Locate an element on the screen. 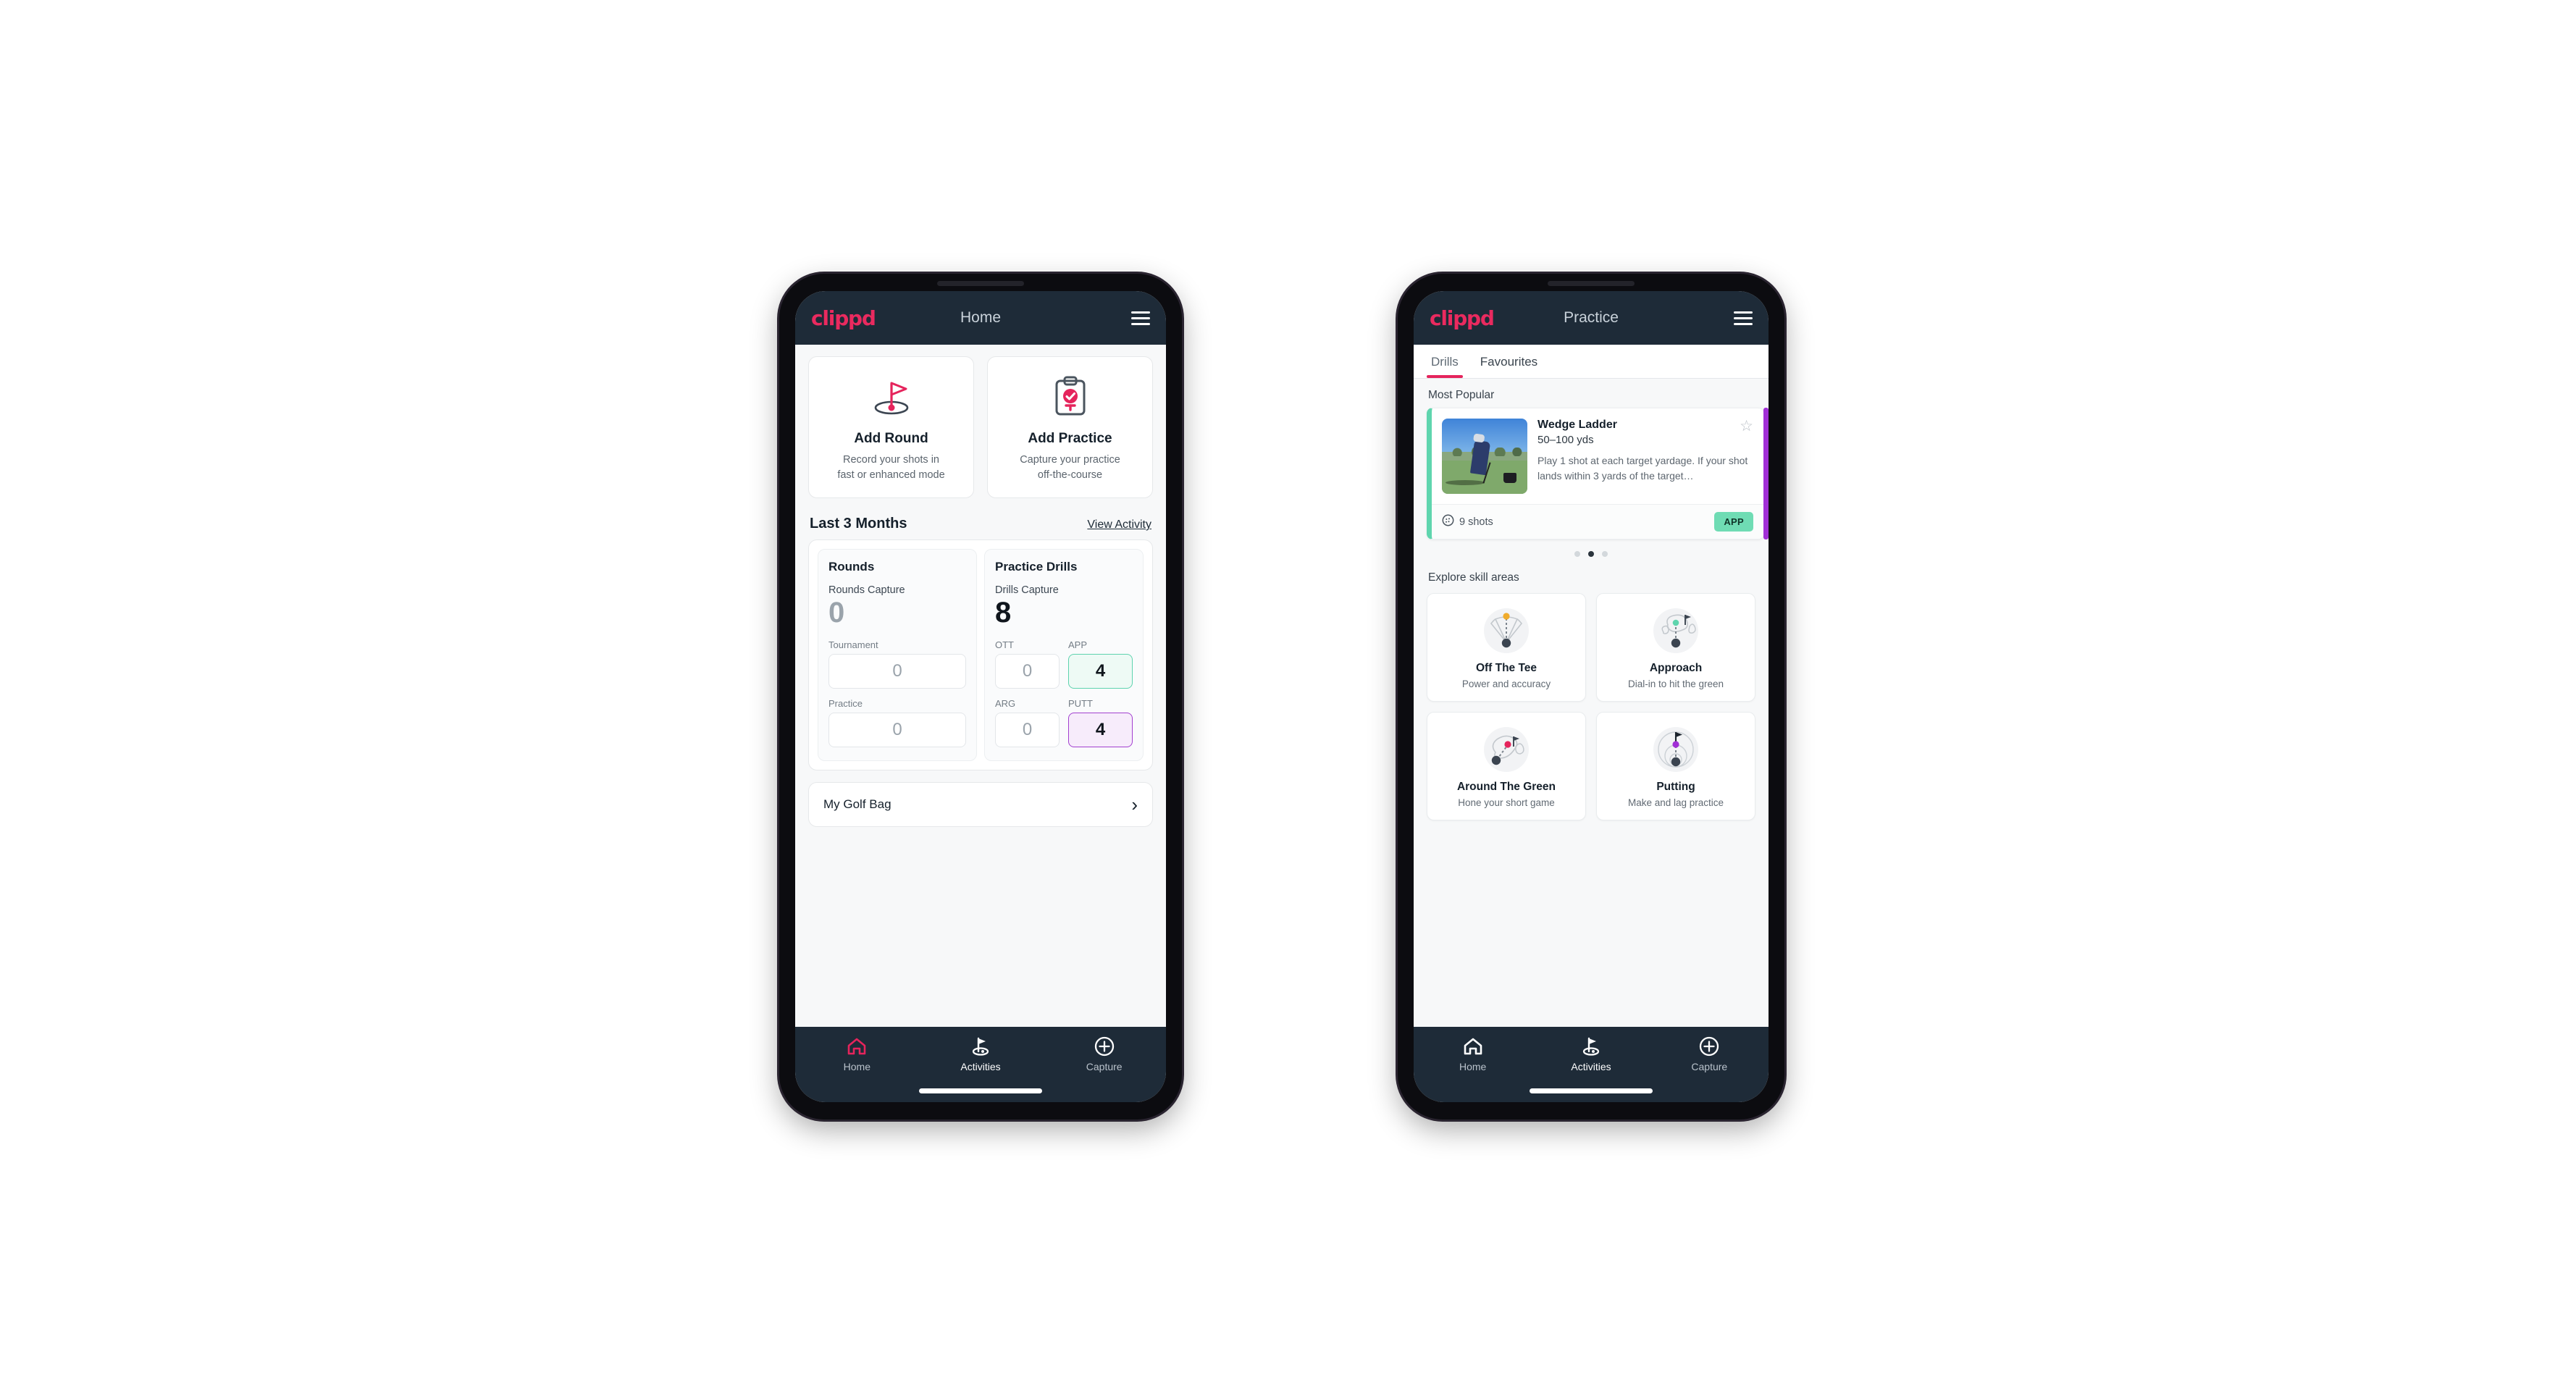  drill-name: Wedge Ladder is located at coordinates (1577, 425).